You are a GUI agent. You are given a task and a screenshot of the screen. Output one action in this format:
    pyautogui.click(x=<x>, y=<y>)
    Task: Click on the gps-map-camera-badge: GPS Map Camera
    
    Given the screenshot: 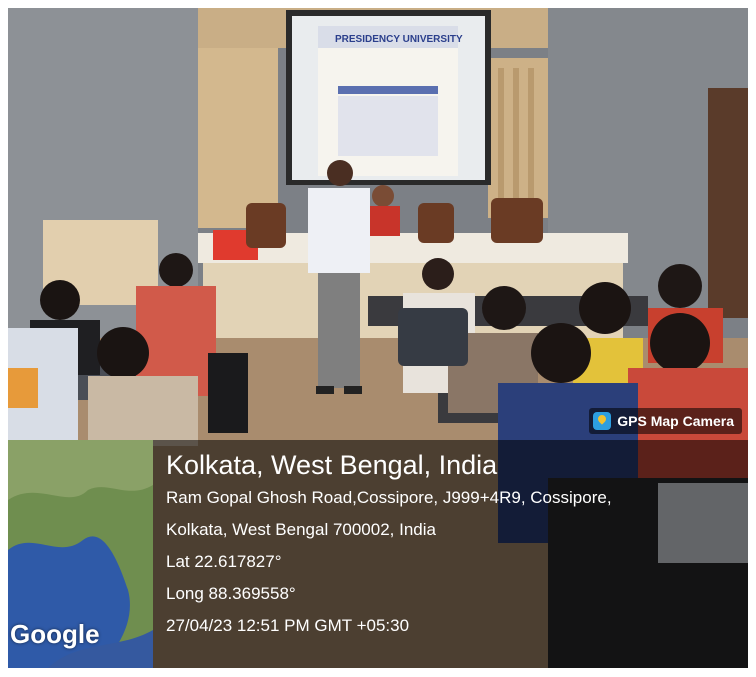 What is the action you would take?
    pyautogui.click(x=665, y=421)
    